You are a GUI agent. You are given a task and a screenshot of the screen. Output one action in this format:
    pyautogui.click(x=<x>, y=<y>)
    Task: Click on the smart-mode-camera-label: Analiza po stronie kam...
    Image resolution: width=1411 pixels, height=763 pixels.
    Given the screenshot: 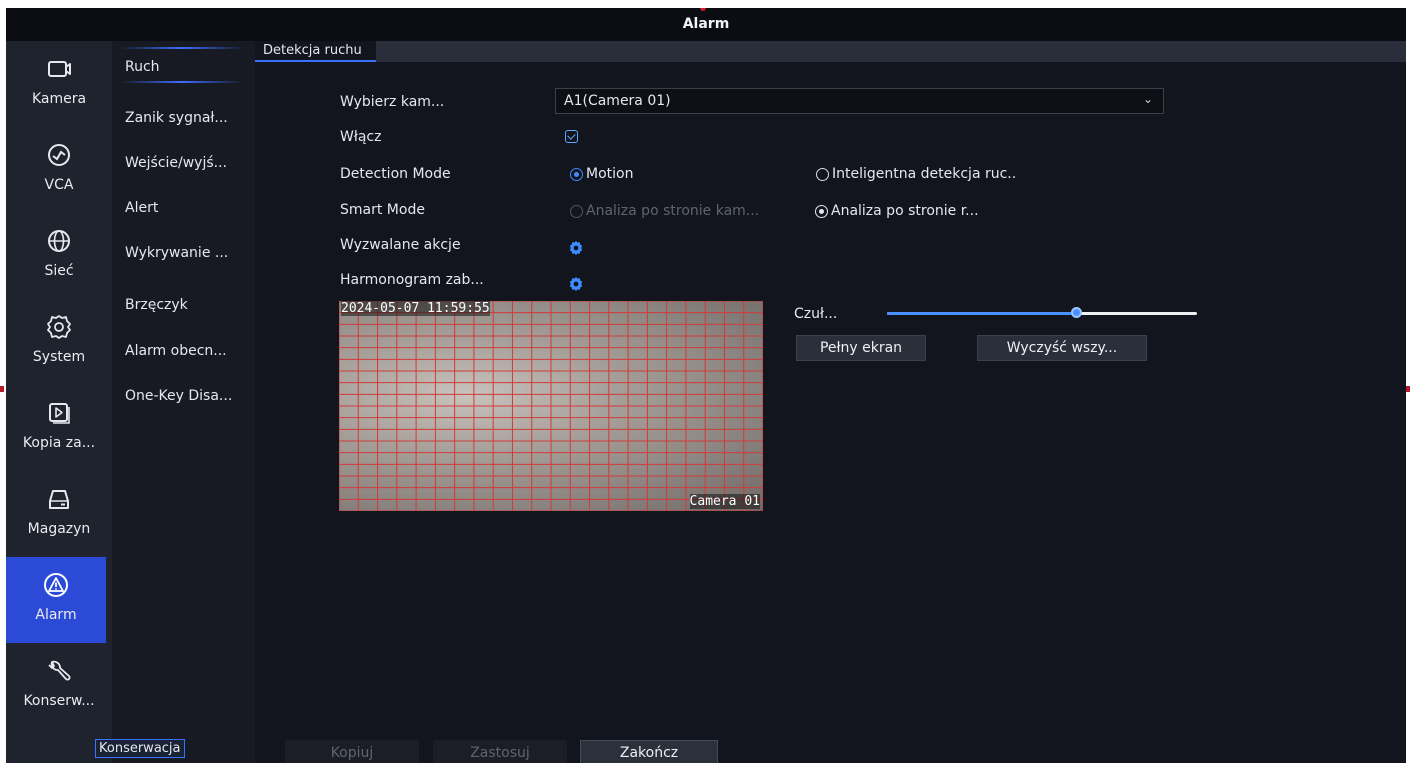 What is the action you would take?
    pyautogui.click(x=673, y=211)
    